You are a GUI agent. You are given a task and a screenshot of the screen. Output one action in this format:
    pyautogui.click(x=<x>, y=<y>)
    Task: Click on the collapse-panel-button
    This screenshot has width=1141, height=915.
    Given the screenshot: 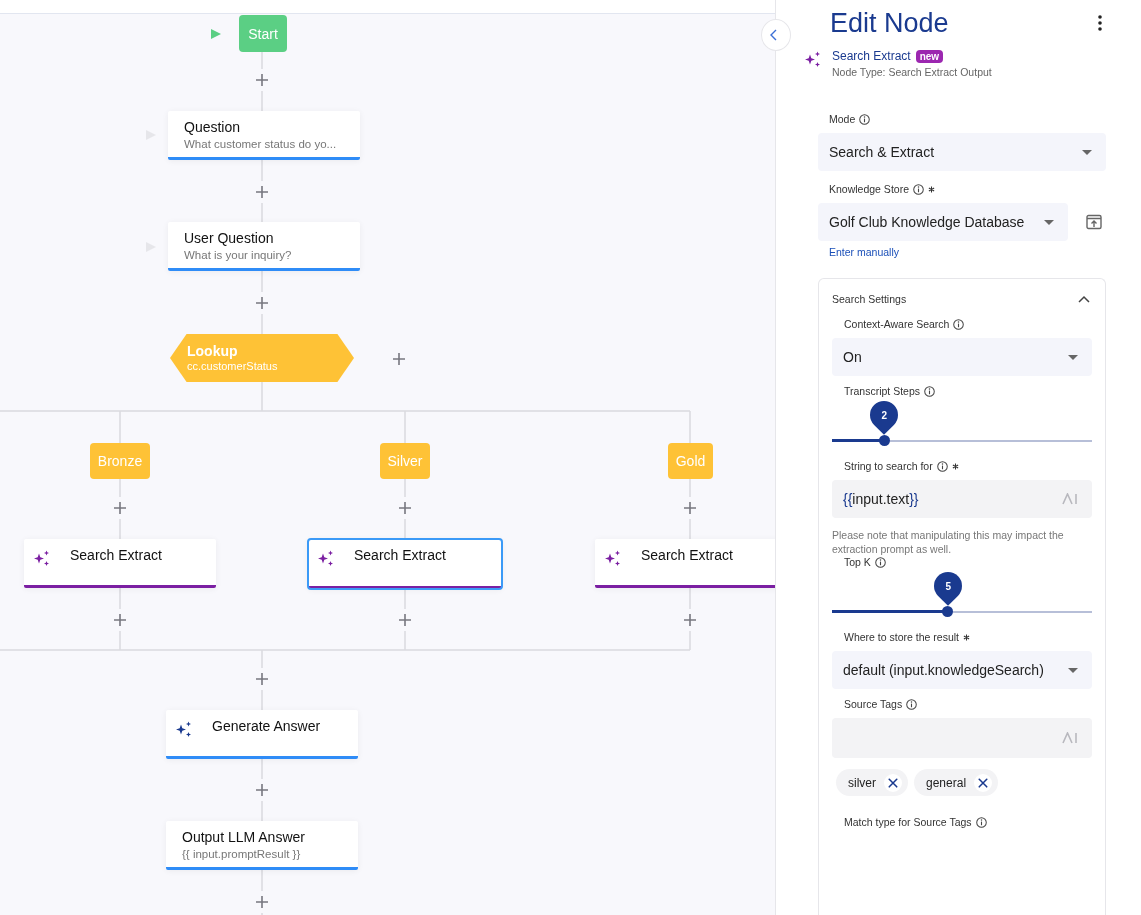 What is the action you would take?
    pyautogui.click(x=776, y=35)
    